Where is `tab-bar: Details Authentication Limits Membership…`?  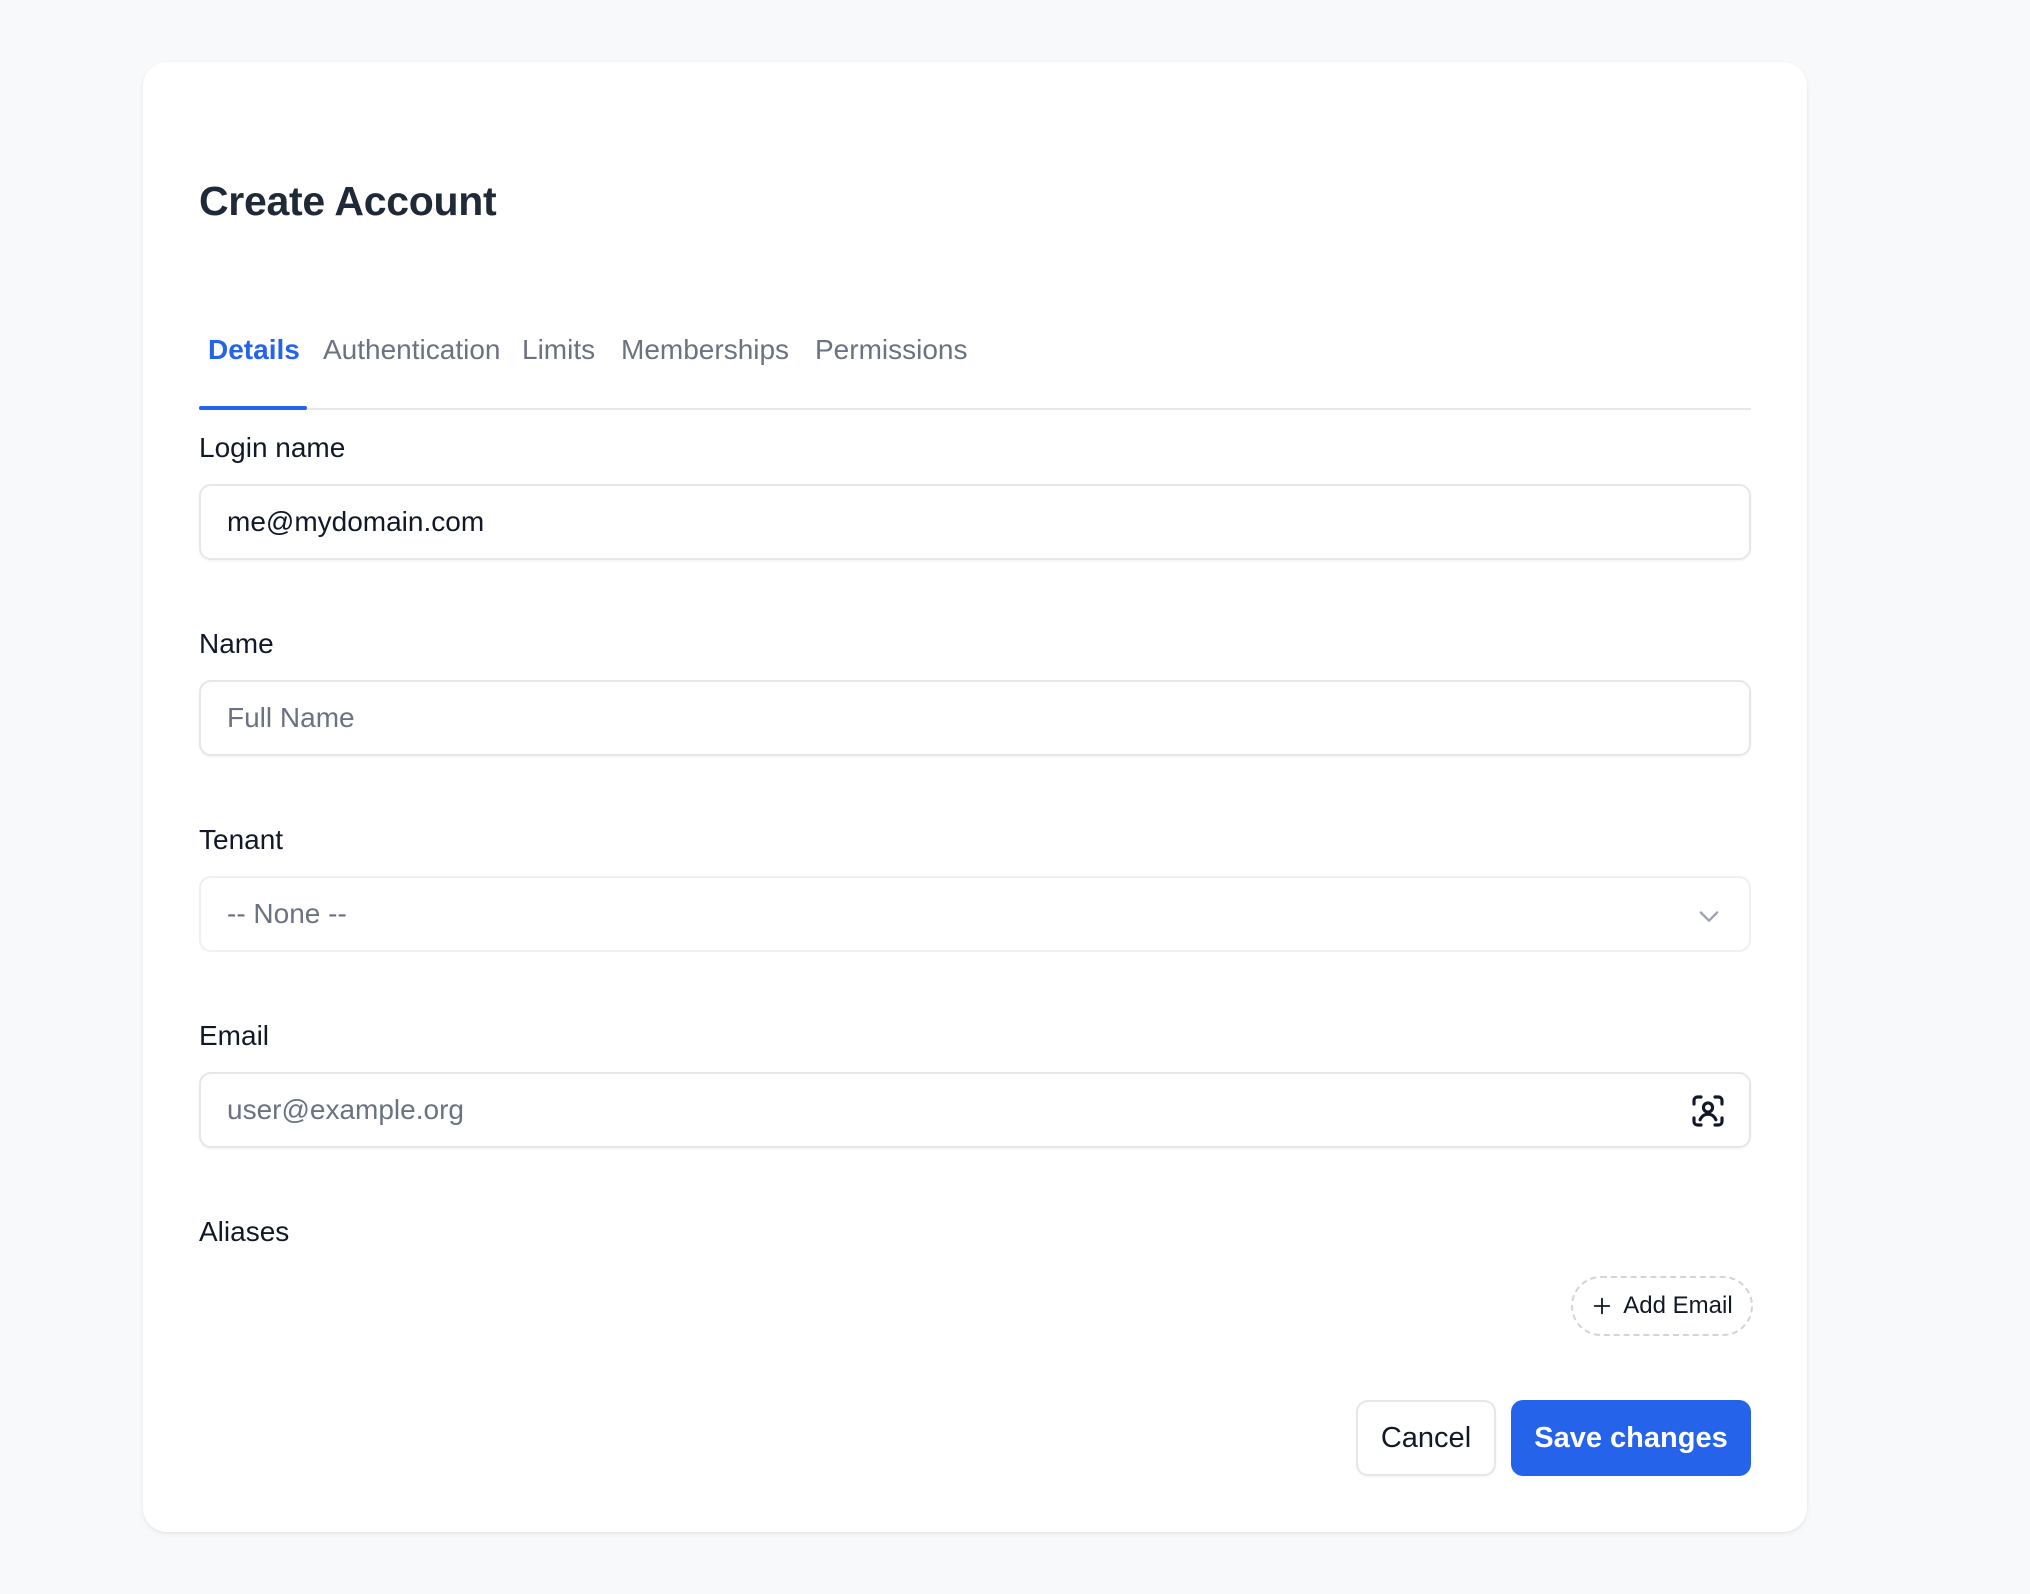
tab-bar: Details Authentication Limits Membership… is located at coordinates (975, 359).